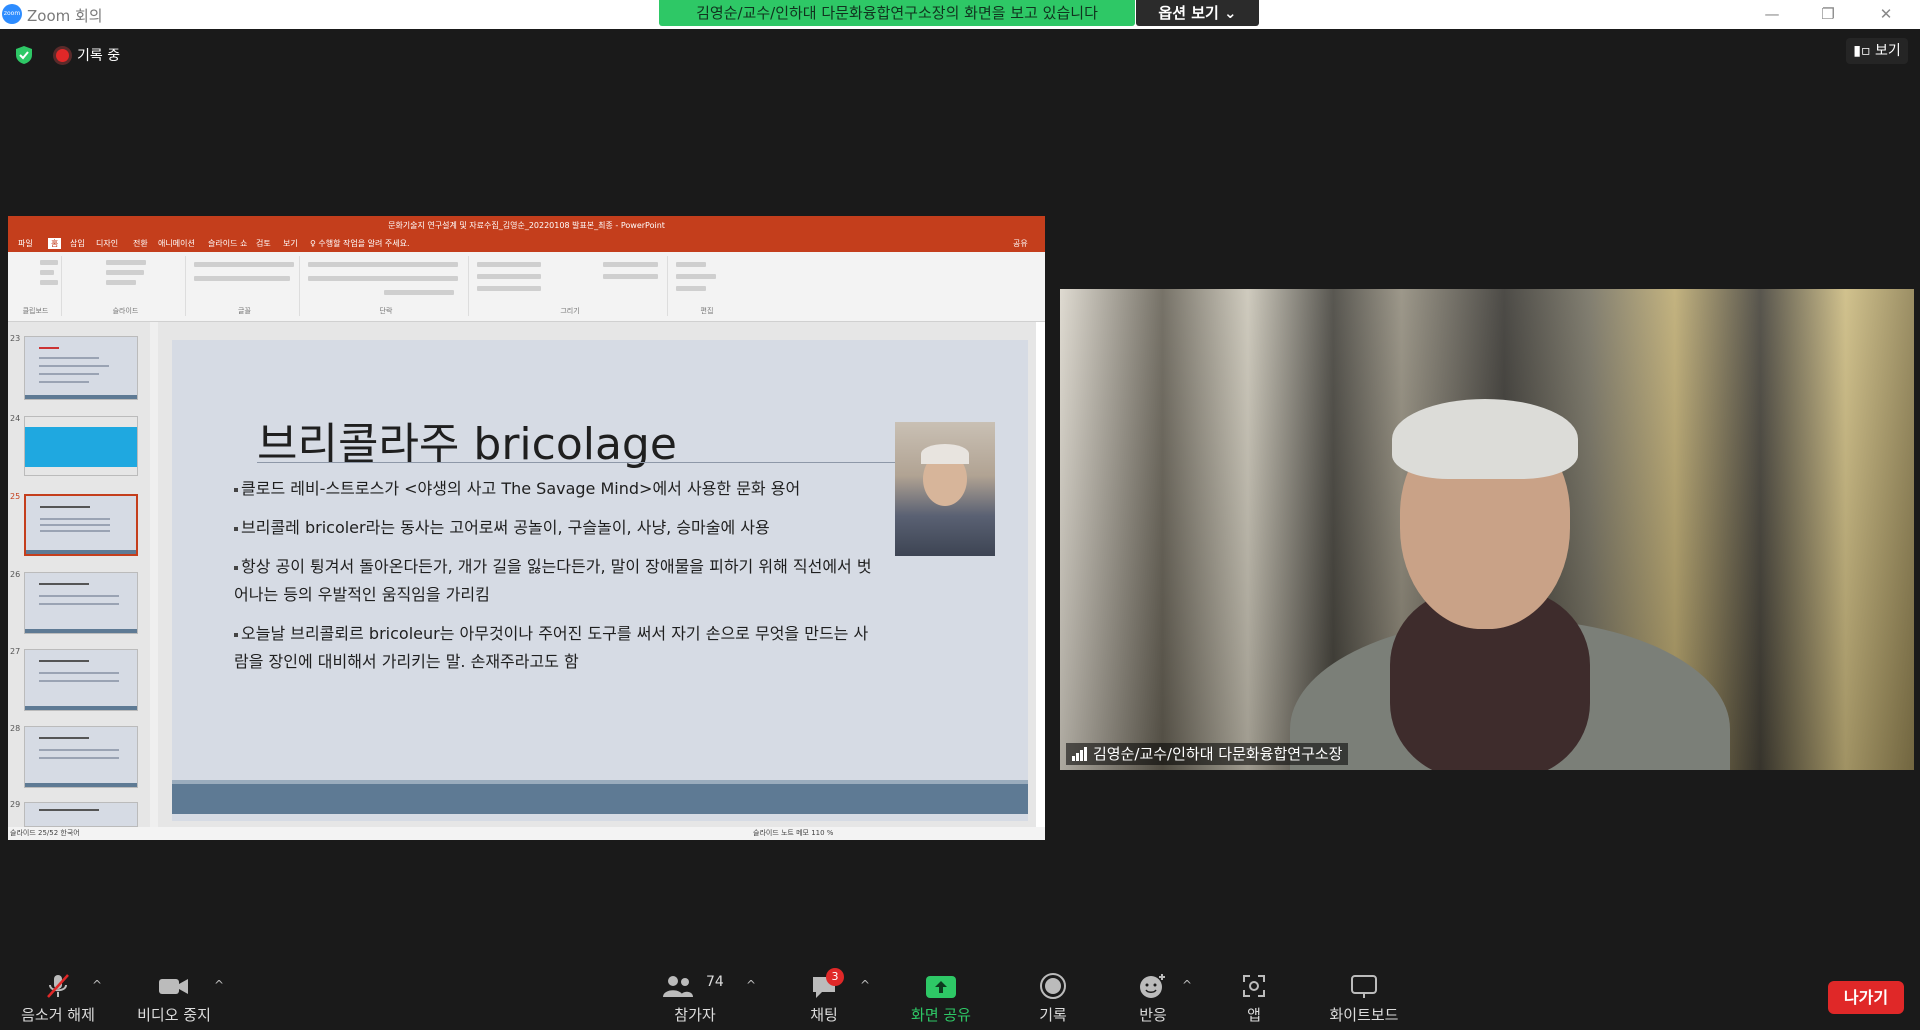  Describe the element at coordinates (526, 833) in the screenshot. I see `powerpoint-statusbar: 슬라이드 25/52 한국어 슬라이드 노트 메모 110 %` at that location.